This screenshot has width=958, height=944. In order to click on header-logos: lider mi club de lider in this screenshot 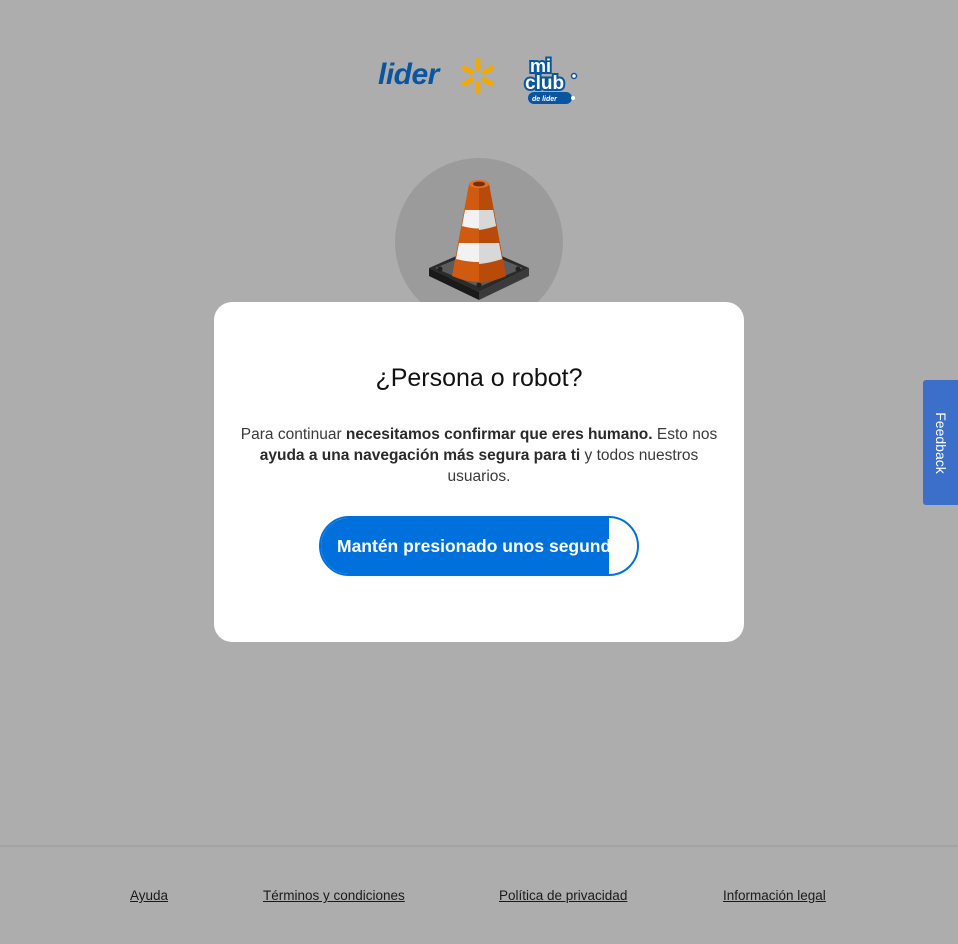, I will do `click(479, 80)`.